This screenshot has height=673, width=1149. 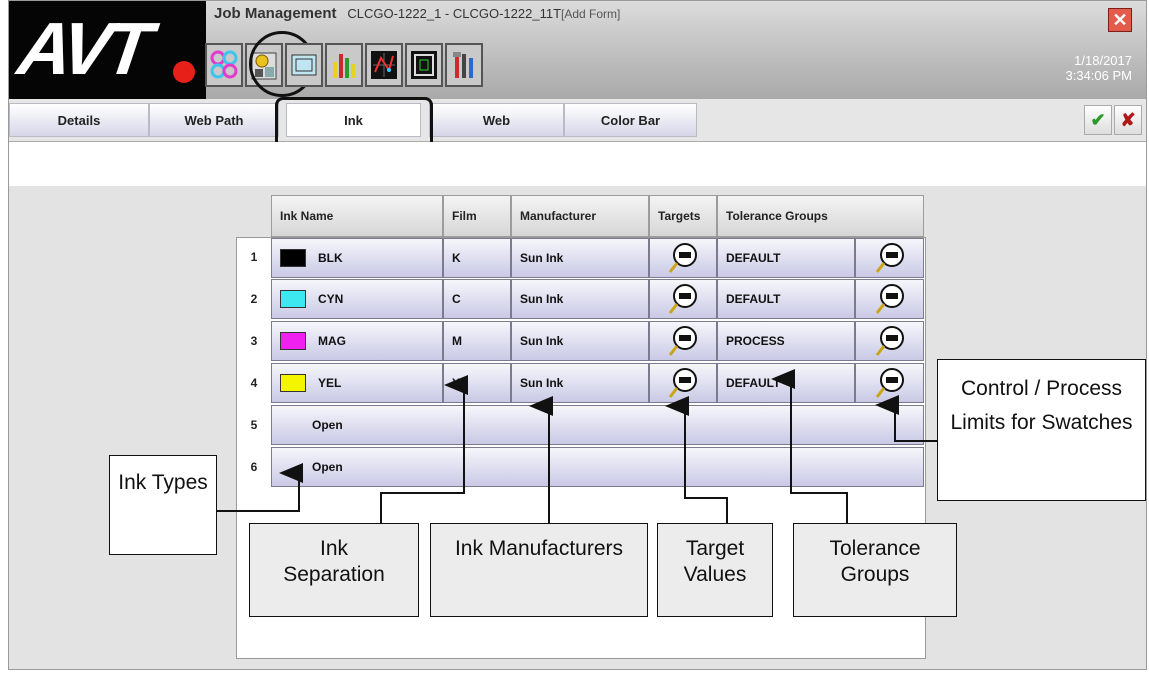 I want to click on callout-ink-manufacturers: Ink Manufacturers, so click(x=539, y=570).